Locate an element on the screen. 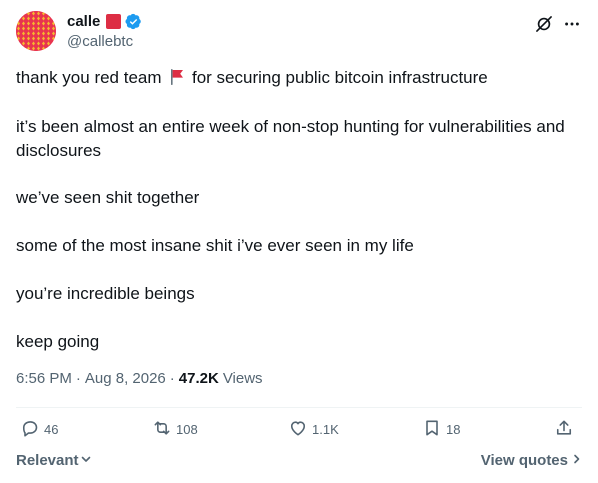 Image resolution: width=598 pixels, height=483 pixels. reply-button: 46 is located at coordinates (39, 429).